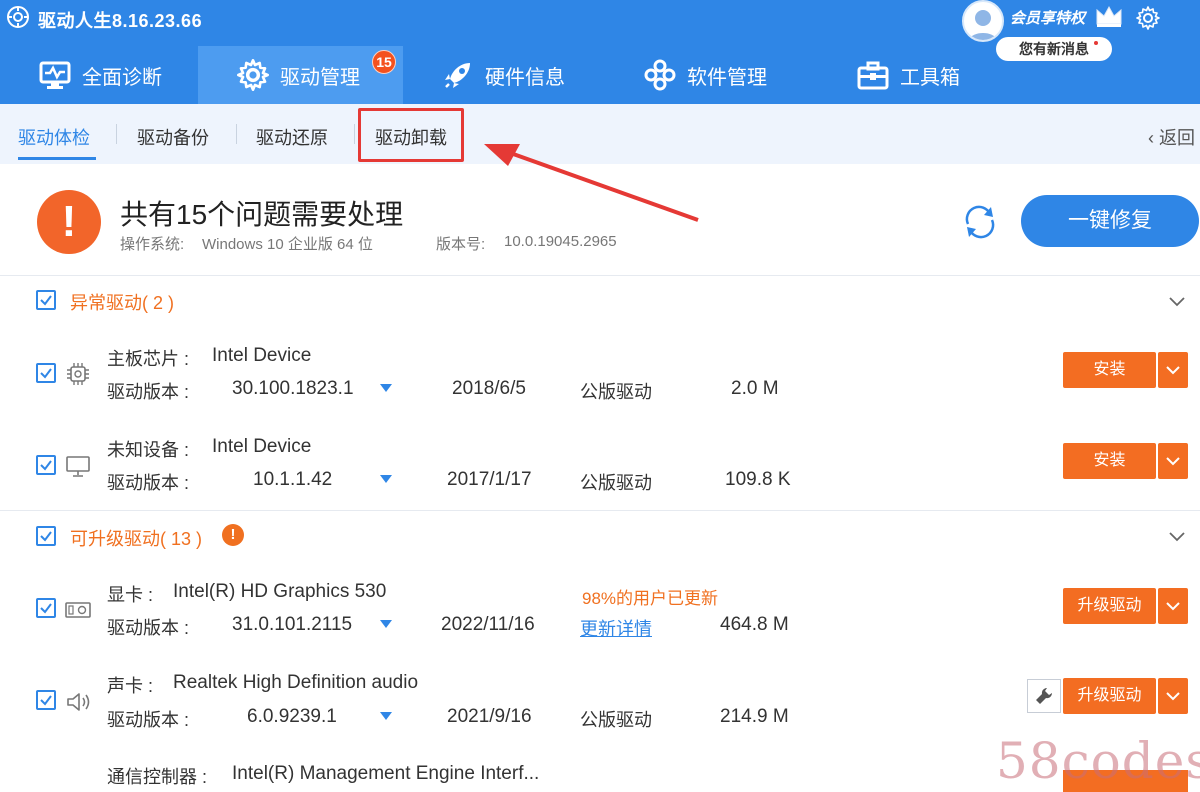 This screenshot has width=1200, height=792. Describe the element at coordinates (525, 77) in the screenshot. I see `tab-label: 硬件信息` at that location.